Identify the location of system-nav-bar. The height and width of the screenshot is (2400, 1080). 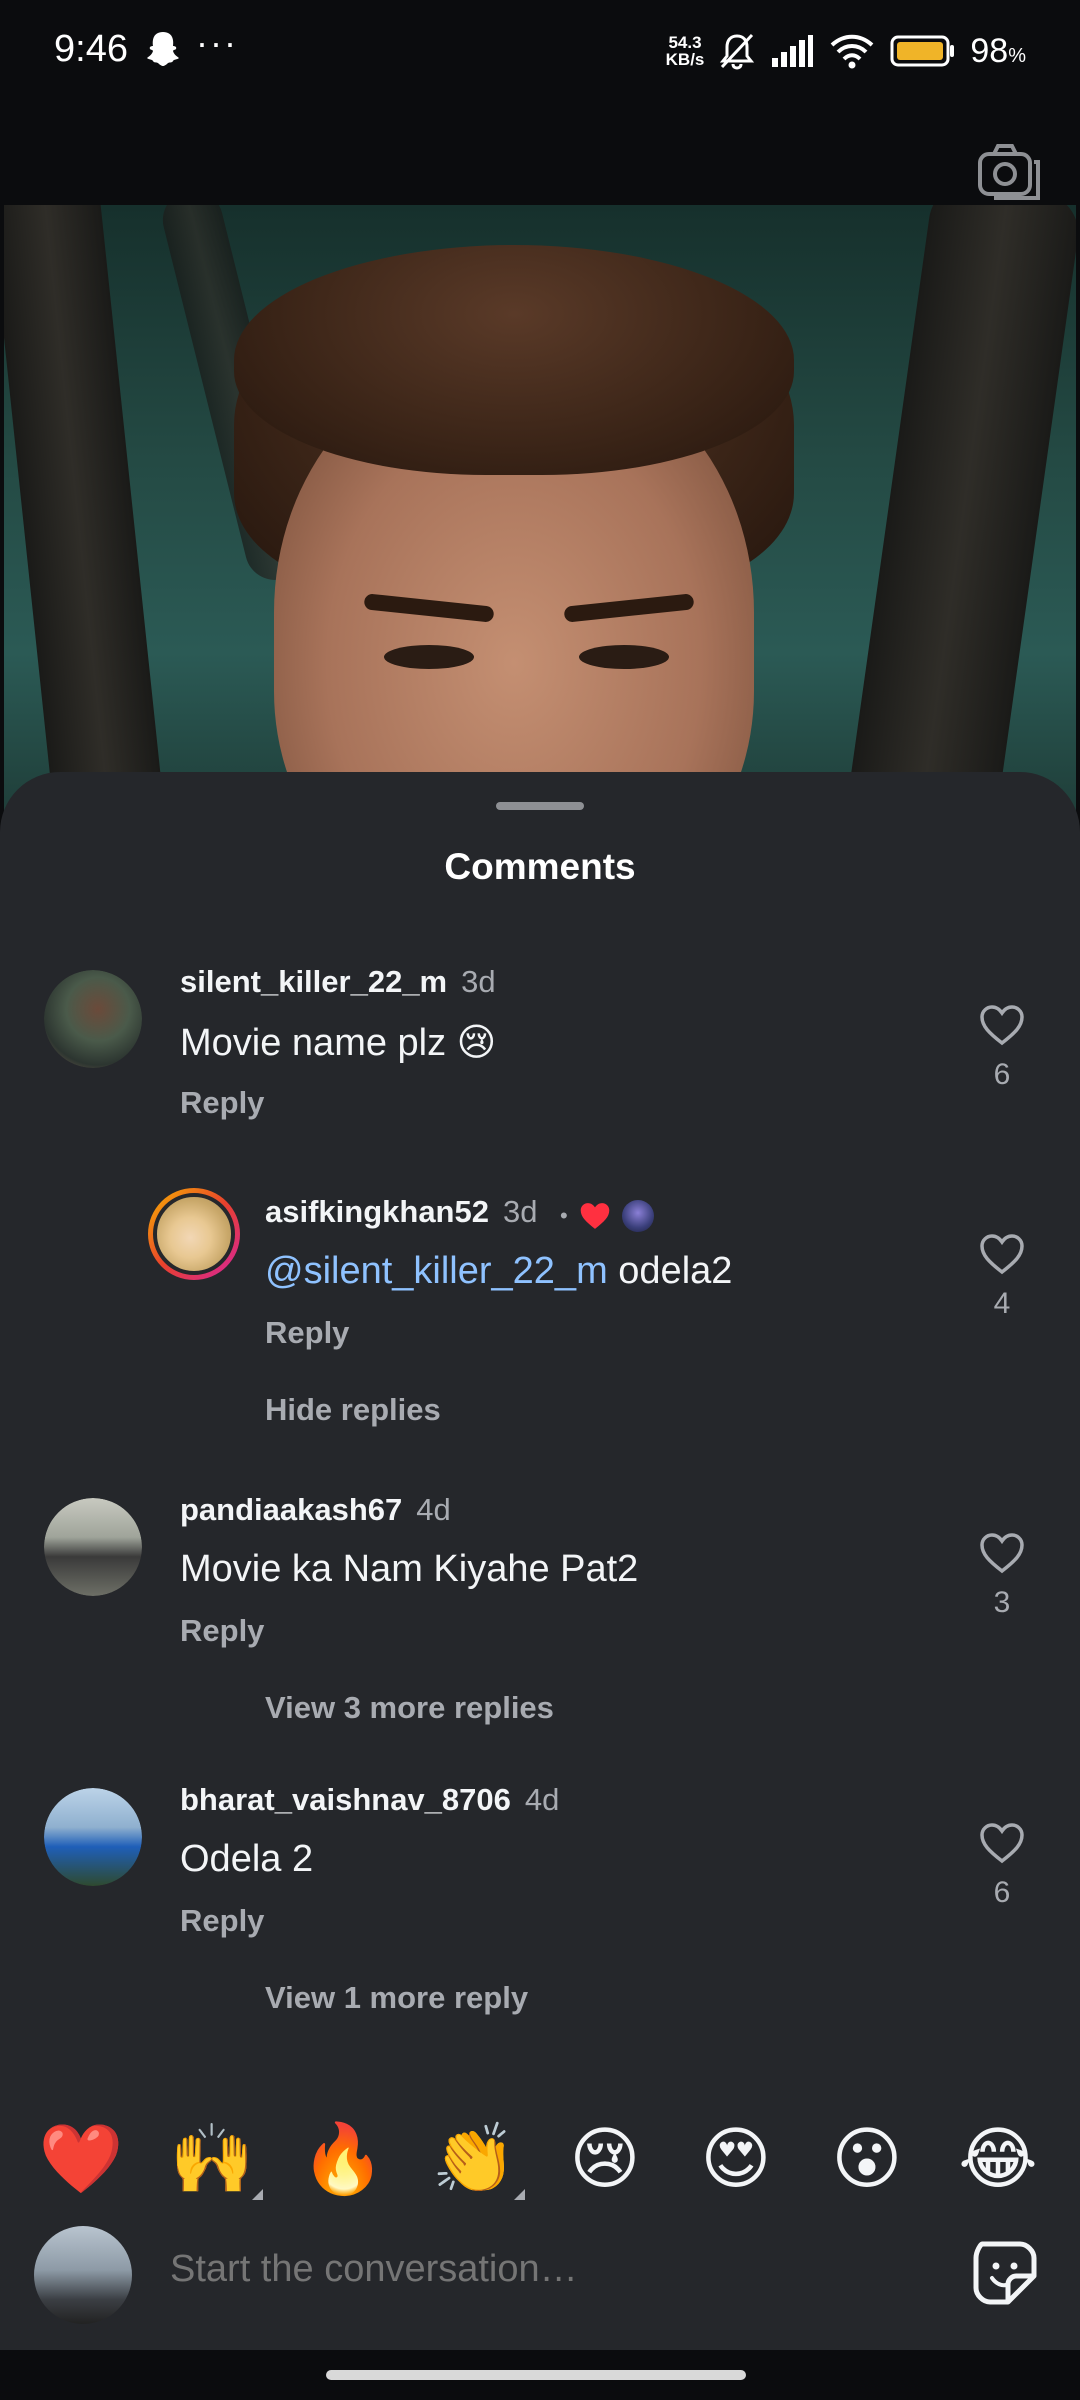
(540, 2375).